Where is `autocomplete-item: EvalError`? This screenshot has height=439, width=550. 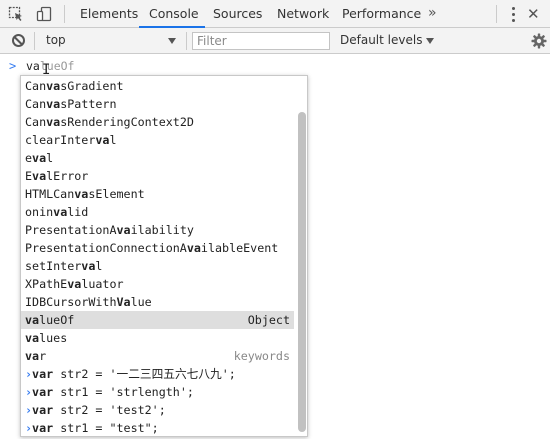 autocomplete-item: EvalError is located at coordinates (157, 176).